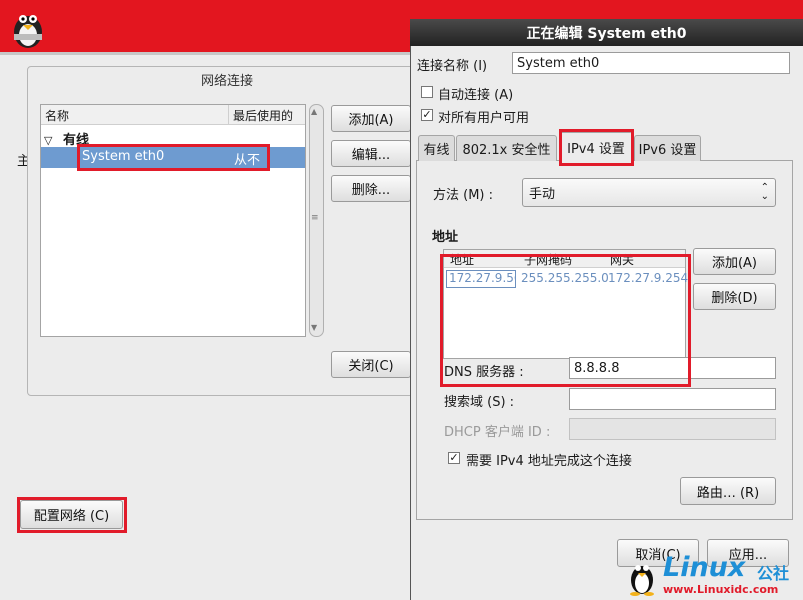 The width and height of the screenshot is (803, 600). What do you see at coordinates (542, 194) in the screenshot?
I see `method-value: 手动` at bounding box center [542, 194].